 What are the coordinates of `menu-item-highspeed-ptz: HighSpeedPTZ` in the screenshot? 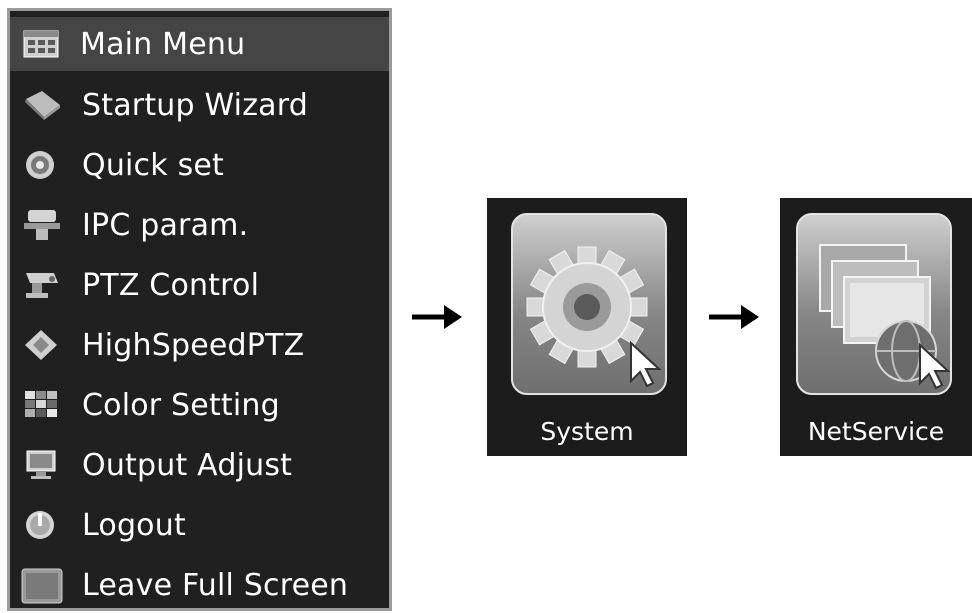 It's located at (199, 345).